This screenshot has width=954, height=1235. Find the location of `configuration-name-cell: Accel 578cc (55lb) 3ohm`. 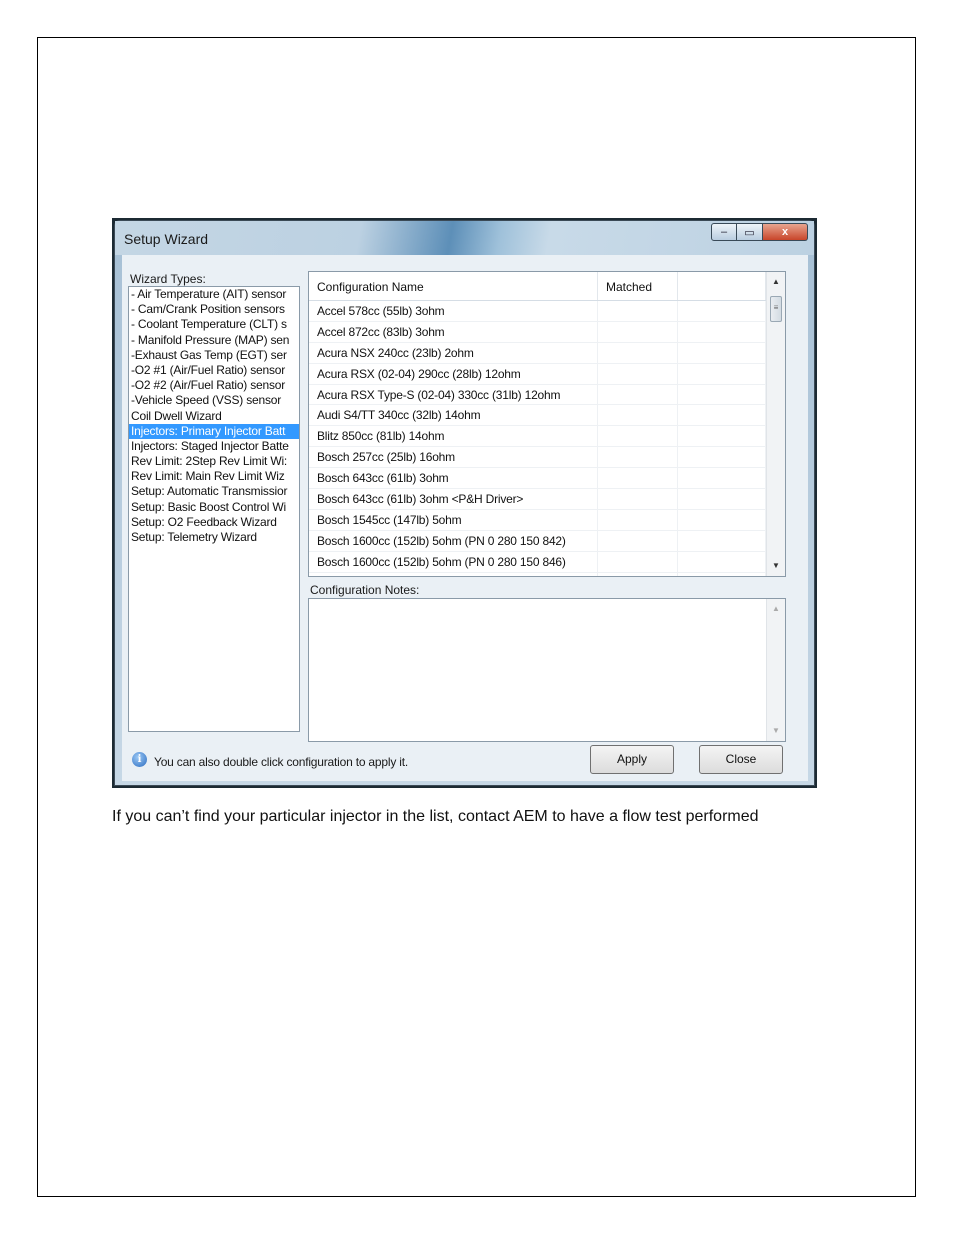

configuration-name-cell: Accel 578cc (55lb) 3ohm is located at coordinates (453, 311).